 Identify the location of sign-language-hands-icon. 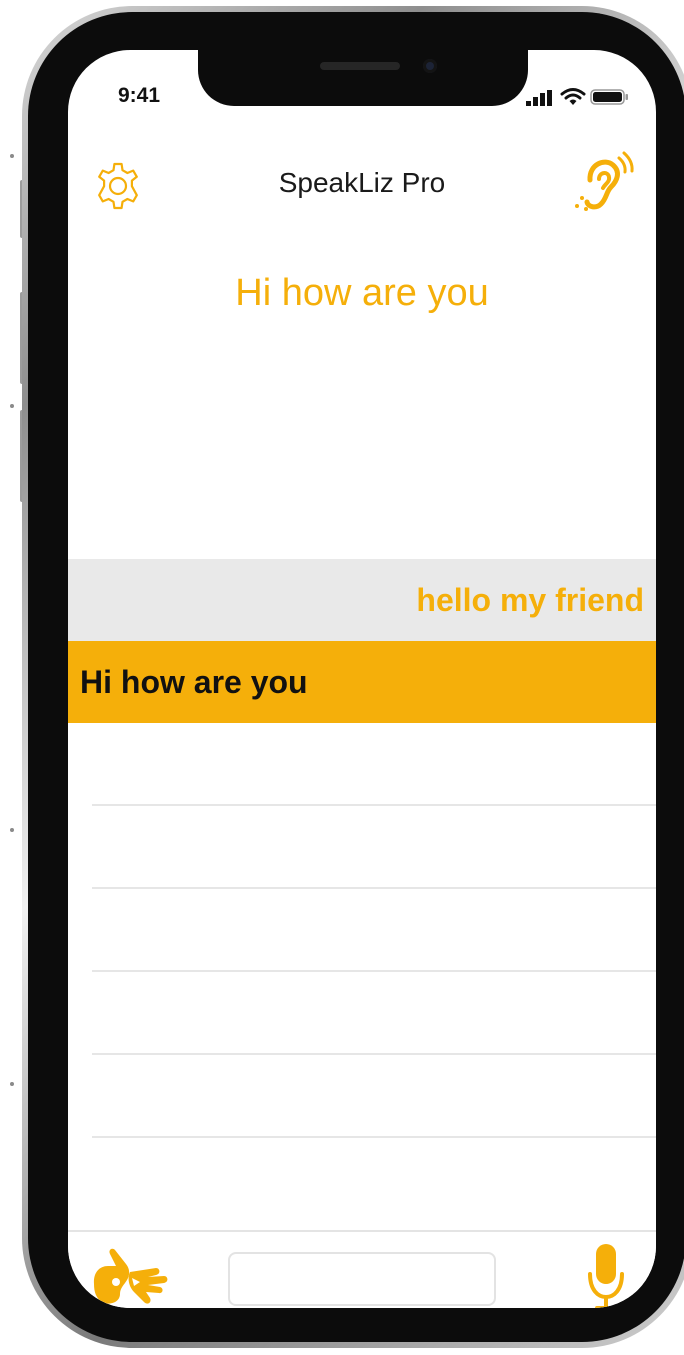
(130, 1276).